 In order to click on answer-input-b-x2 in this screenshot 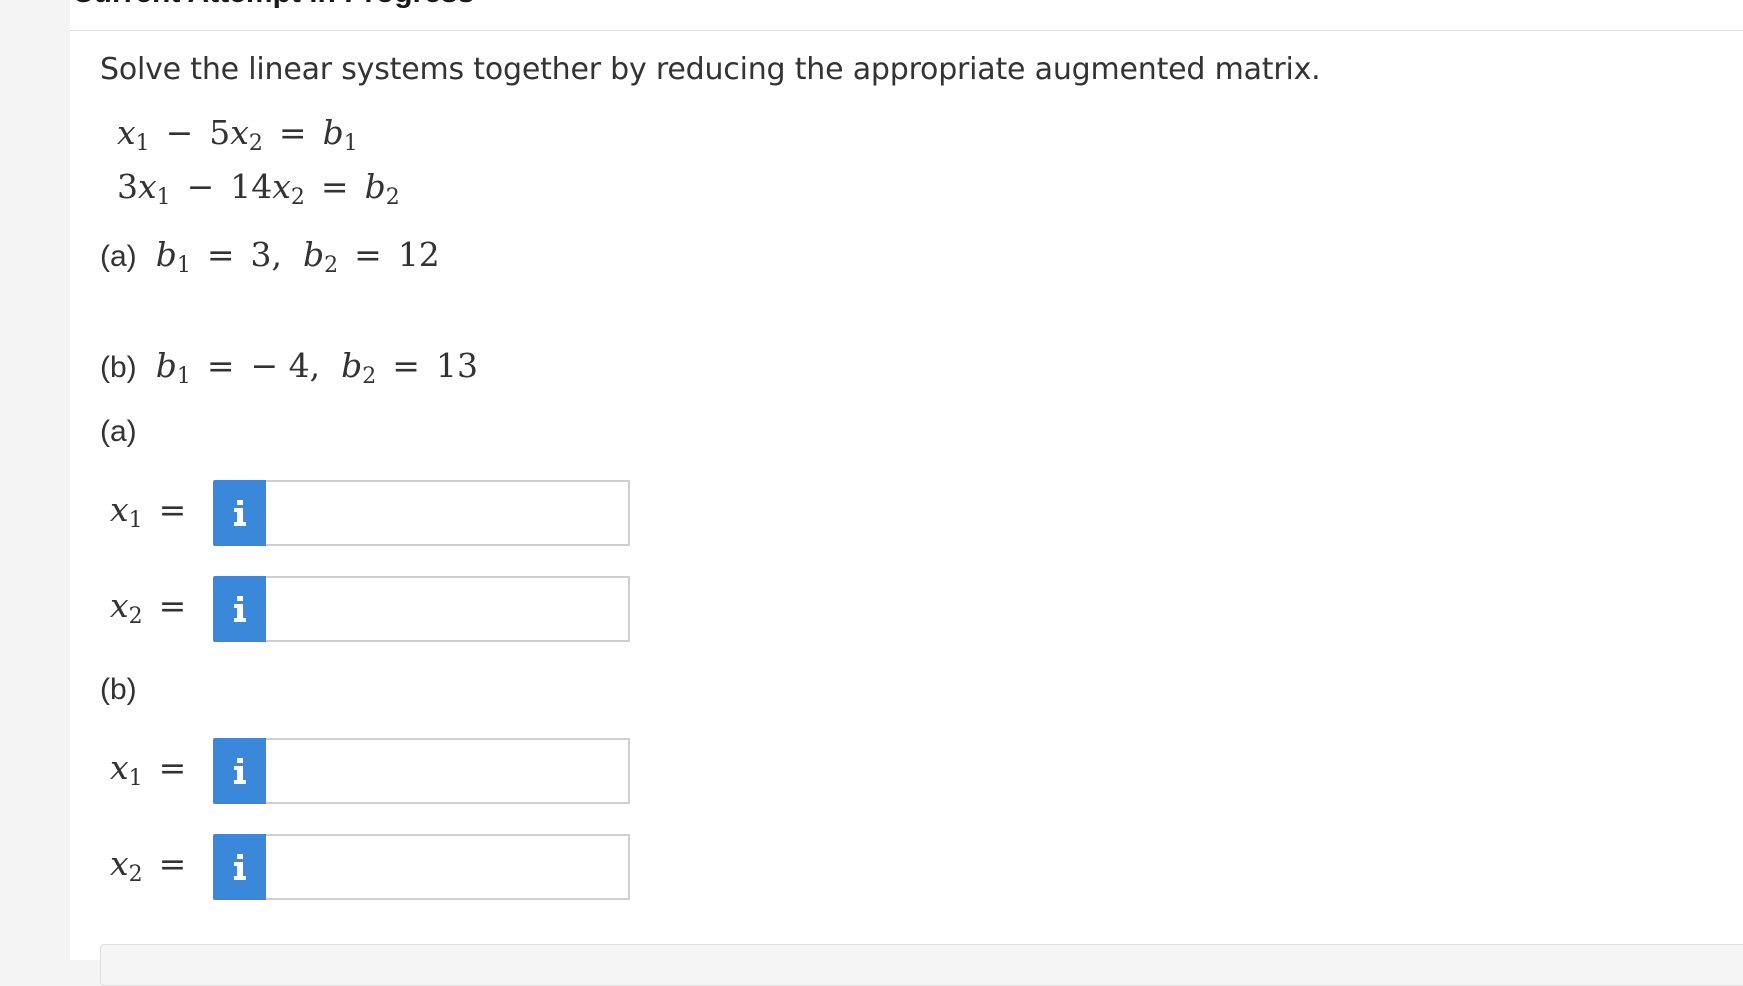, I will do `click(448, 867)`.